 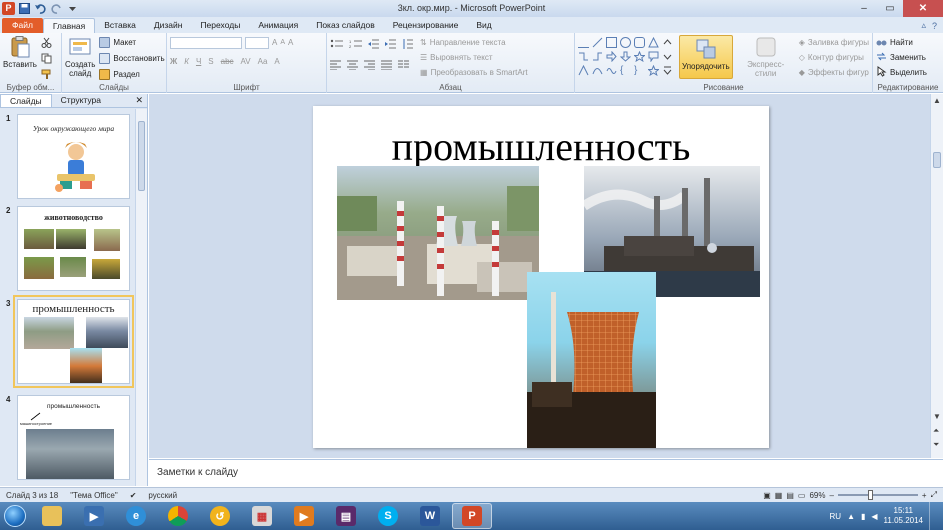 I want to click on cut-icon, so click(x=46, y=43).